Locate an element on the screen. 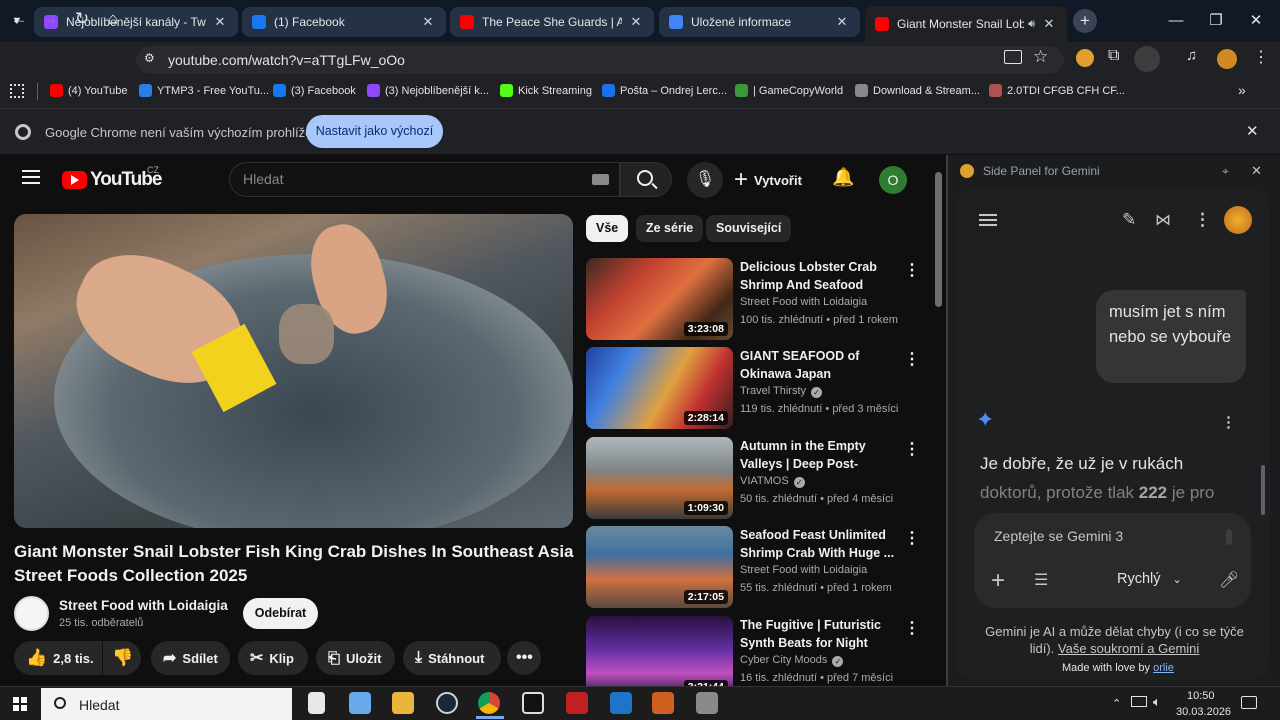 The image size is (1280, 720). add-attachment-icon: + is located at coordinates (998, 581).